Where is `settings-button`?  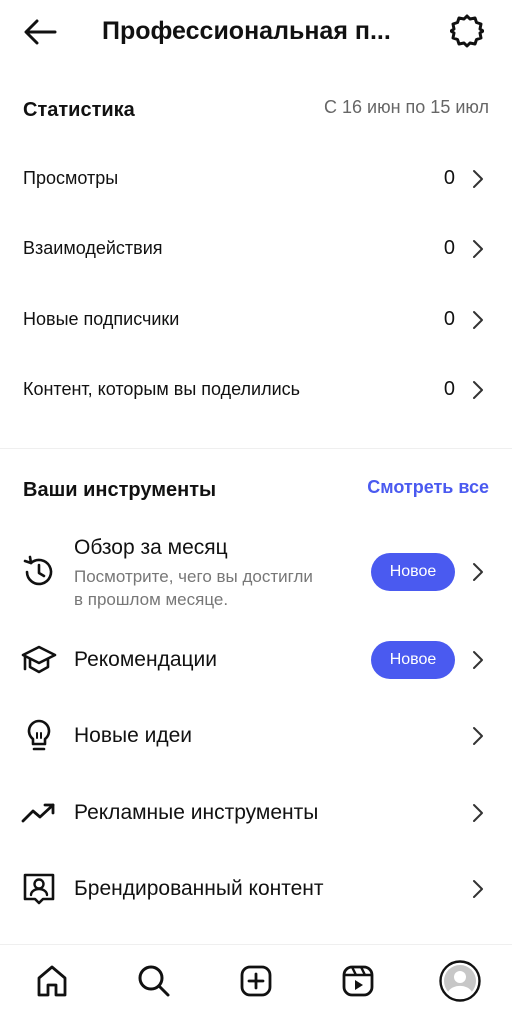
settings-button is located at coordinates (467, 31).